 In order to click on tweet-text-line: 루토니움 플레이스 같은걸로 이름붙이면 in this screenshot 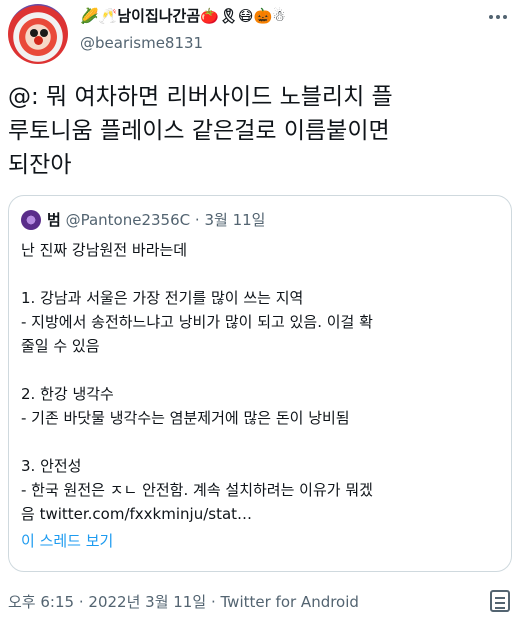, I will do `click(199, 131)`.